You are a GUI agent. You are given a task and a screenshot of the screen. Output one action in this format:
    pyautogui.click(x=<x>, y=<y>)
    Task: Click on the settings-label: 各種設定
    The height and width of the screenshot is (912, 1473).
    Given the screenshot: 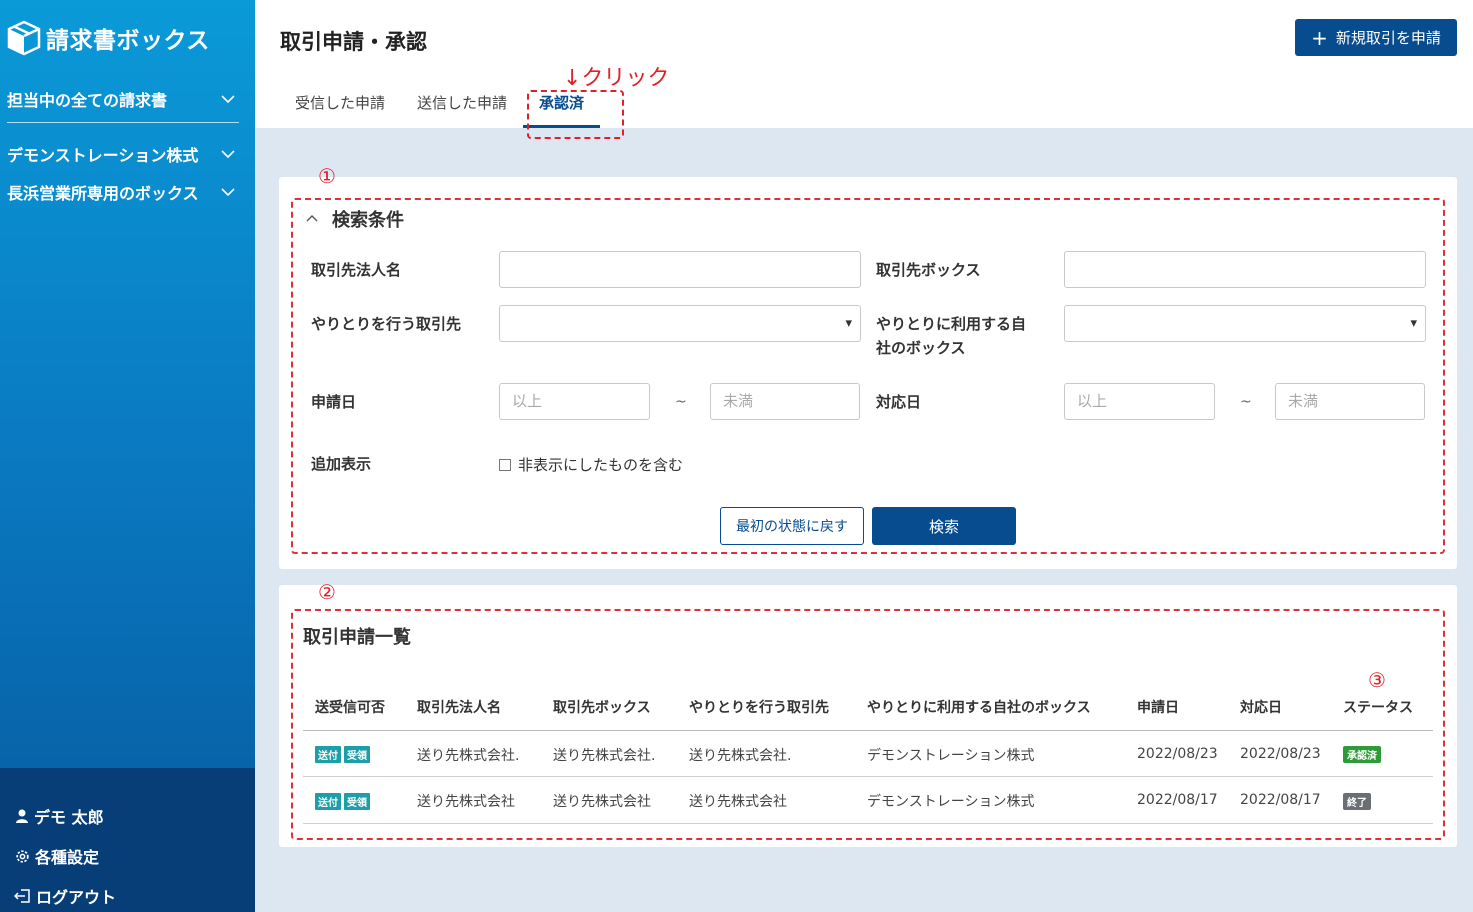 What is the action you would take?
    pyautogui.click(x=67, y=857)
    